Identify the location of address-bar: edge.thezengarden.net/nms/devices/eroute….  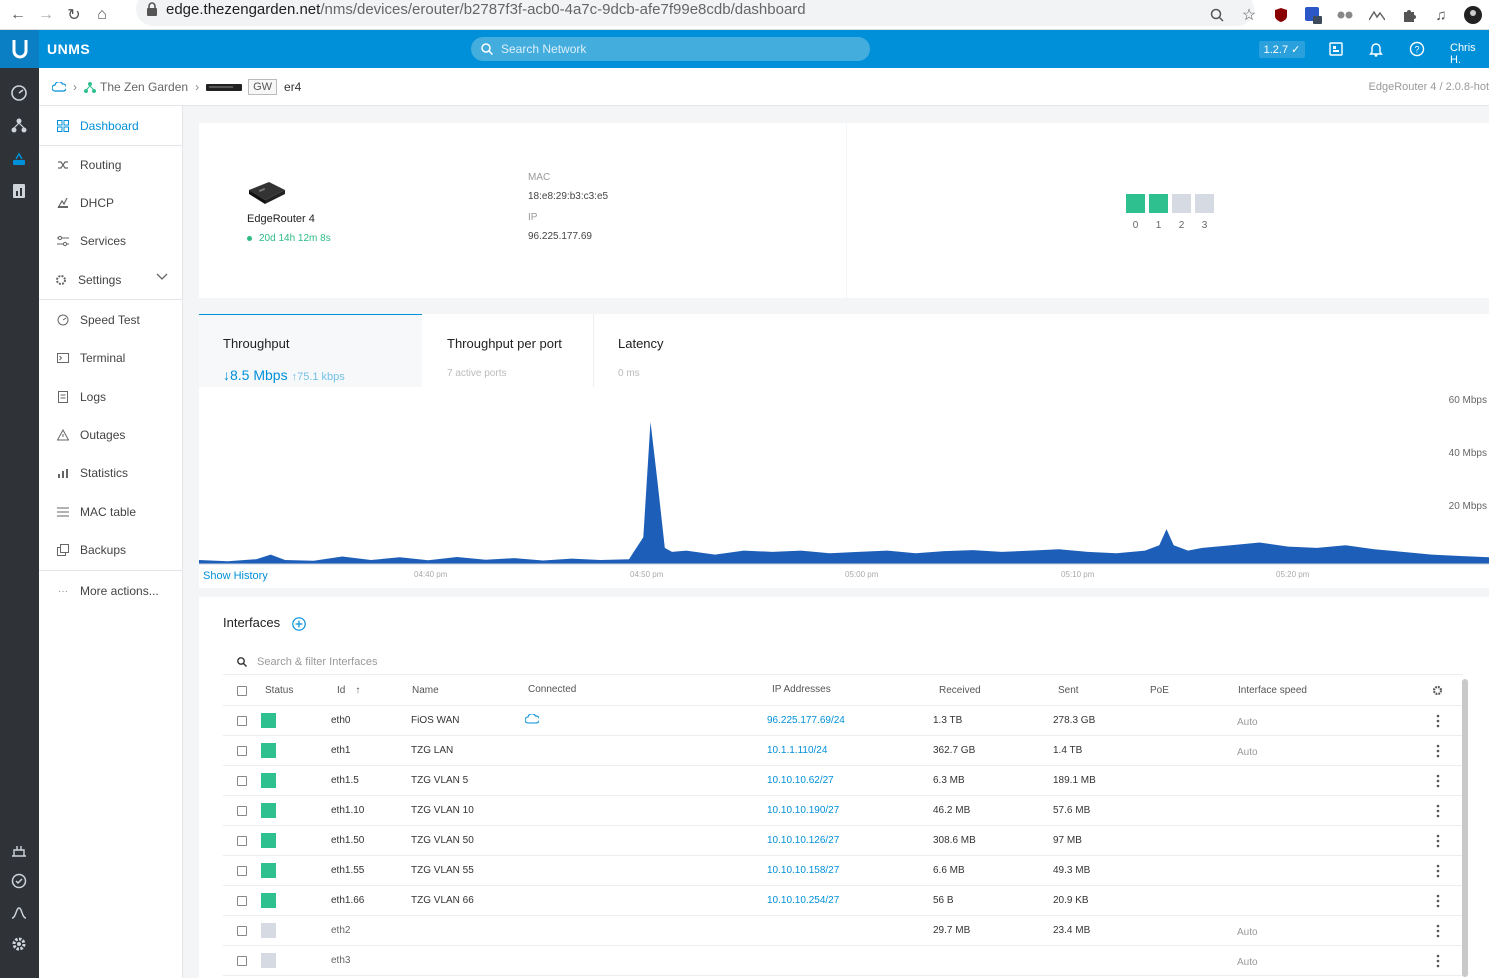
(695, 13).